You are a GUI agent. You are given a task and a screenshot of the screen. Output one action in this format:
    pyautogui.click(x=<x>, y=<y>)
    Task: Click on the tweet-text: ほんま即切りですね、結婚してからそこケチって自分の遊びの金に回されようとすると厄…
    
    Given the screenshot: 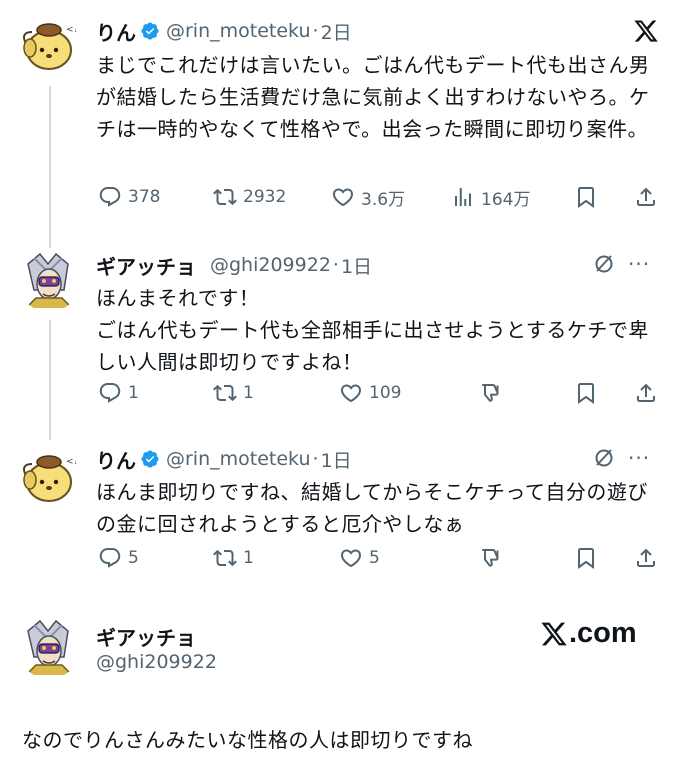 What is the action you would take?
    pyautogui.click(x=372, y=508)
    